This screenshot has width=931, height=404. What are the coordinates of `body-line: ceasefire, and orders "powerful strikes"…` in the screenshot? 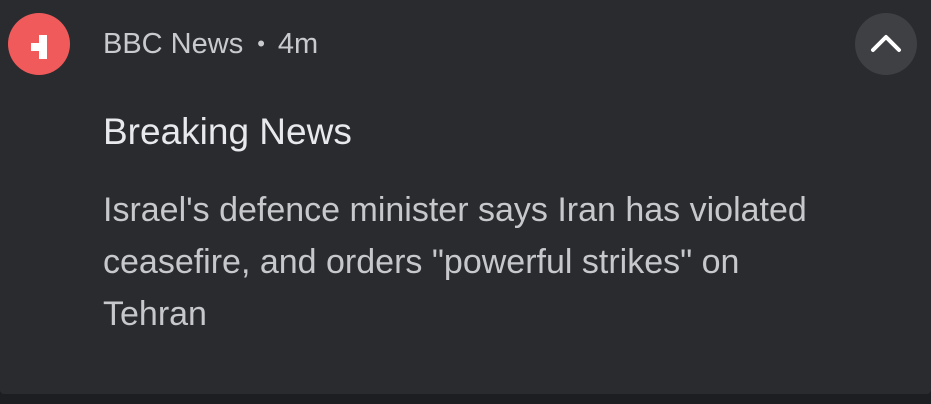 It's located at (421, 262).